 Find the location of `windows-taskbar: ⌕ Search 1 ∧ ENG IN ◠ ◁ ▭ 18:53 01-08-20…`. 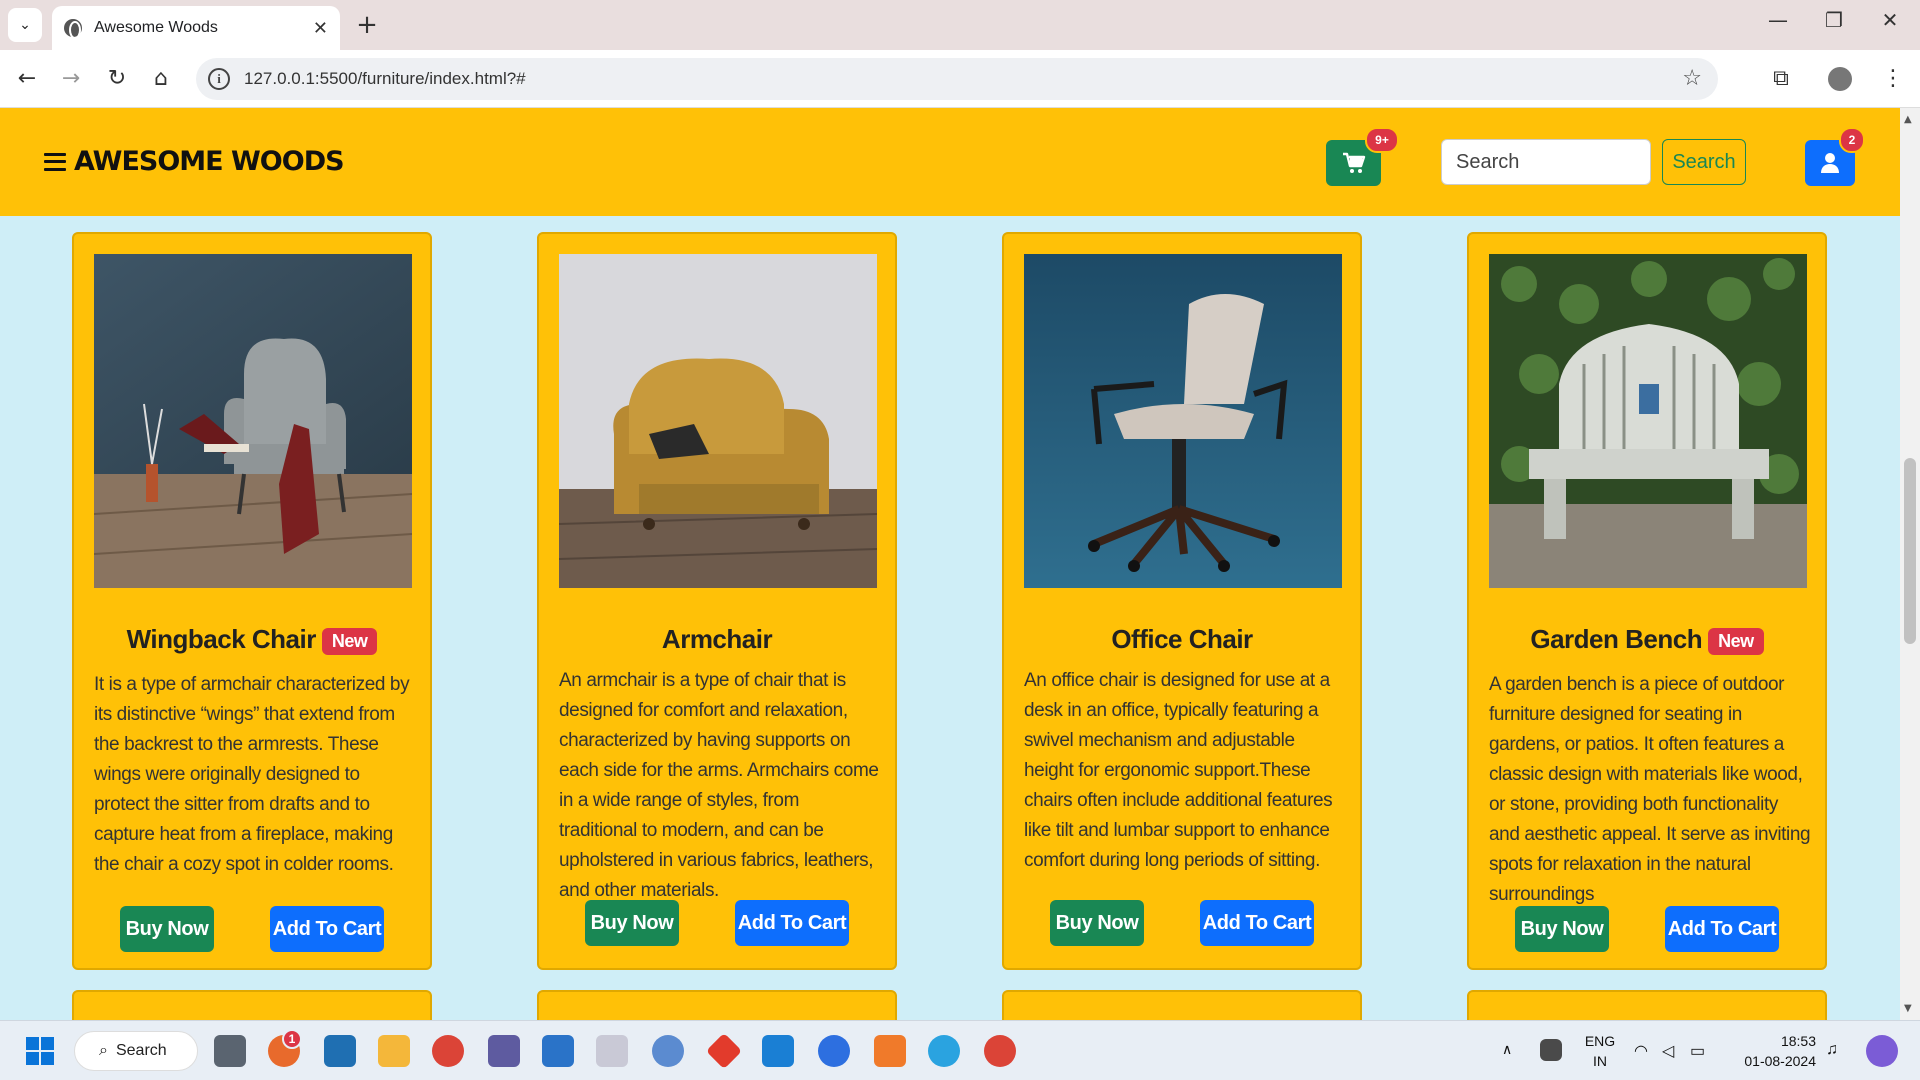

windows-taskbar: ⌕ Search 1 ∧ ENG IN ◠ ◁ ▭ 18:53 01-08-20… is located at coordinates (960, 1050).